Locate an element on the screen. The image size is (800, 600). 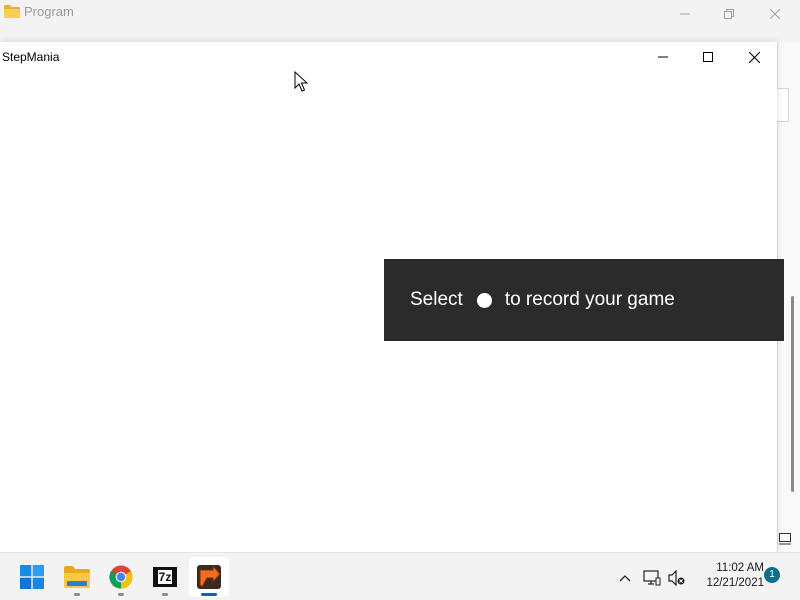
close-button is located at coordinates (754, 57).